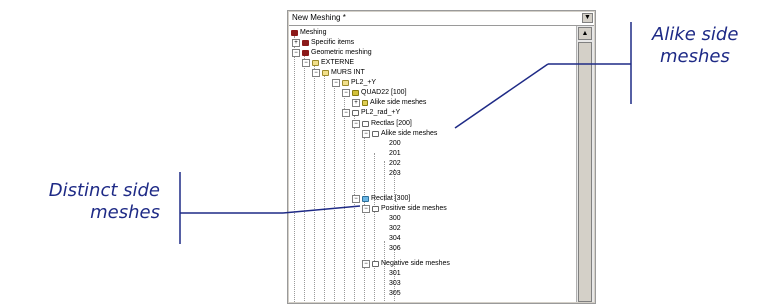 Image resolution: width=771 pixels, height=304 pixels. I want to click on tree-node-rectlas: − Rectlas [200], so click(382, 124).